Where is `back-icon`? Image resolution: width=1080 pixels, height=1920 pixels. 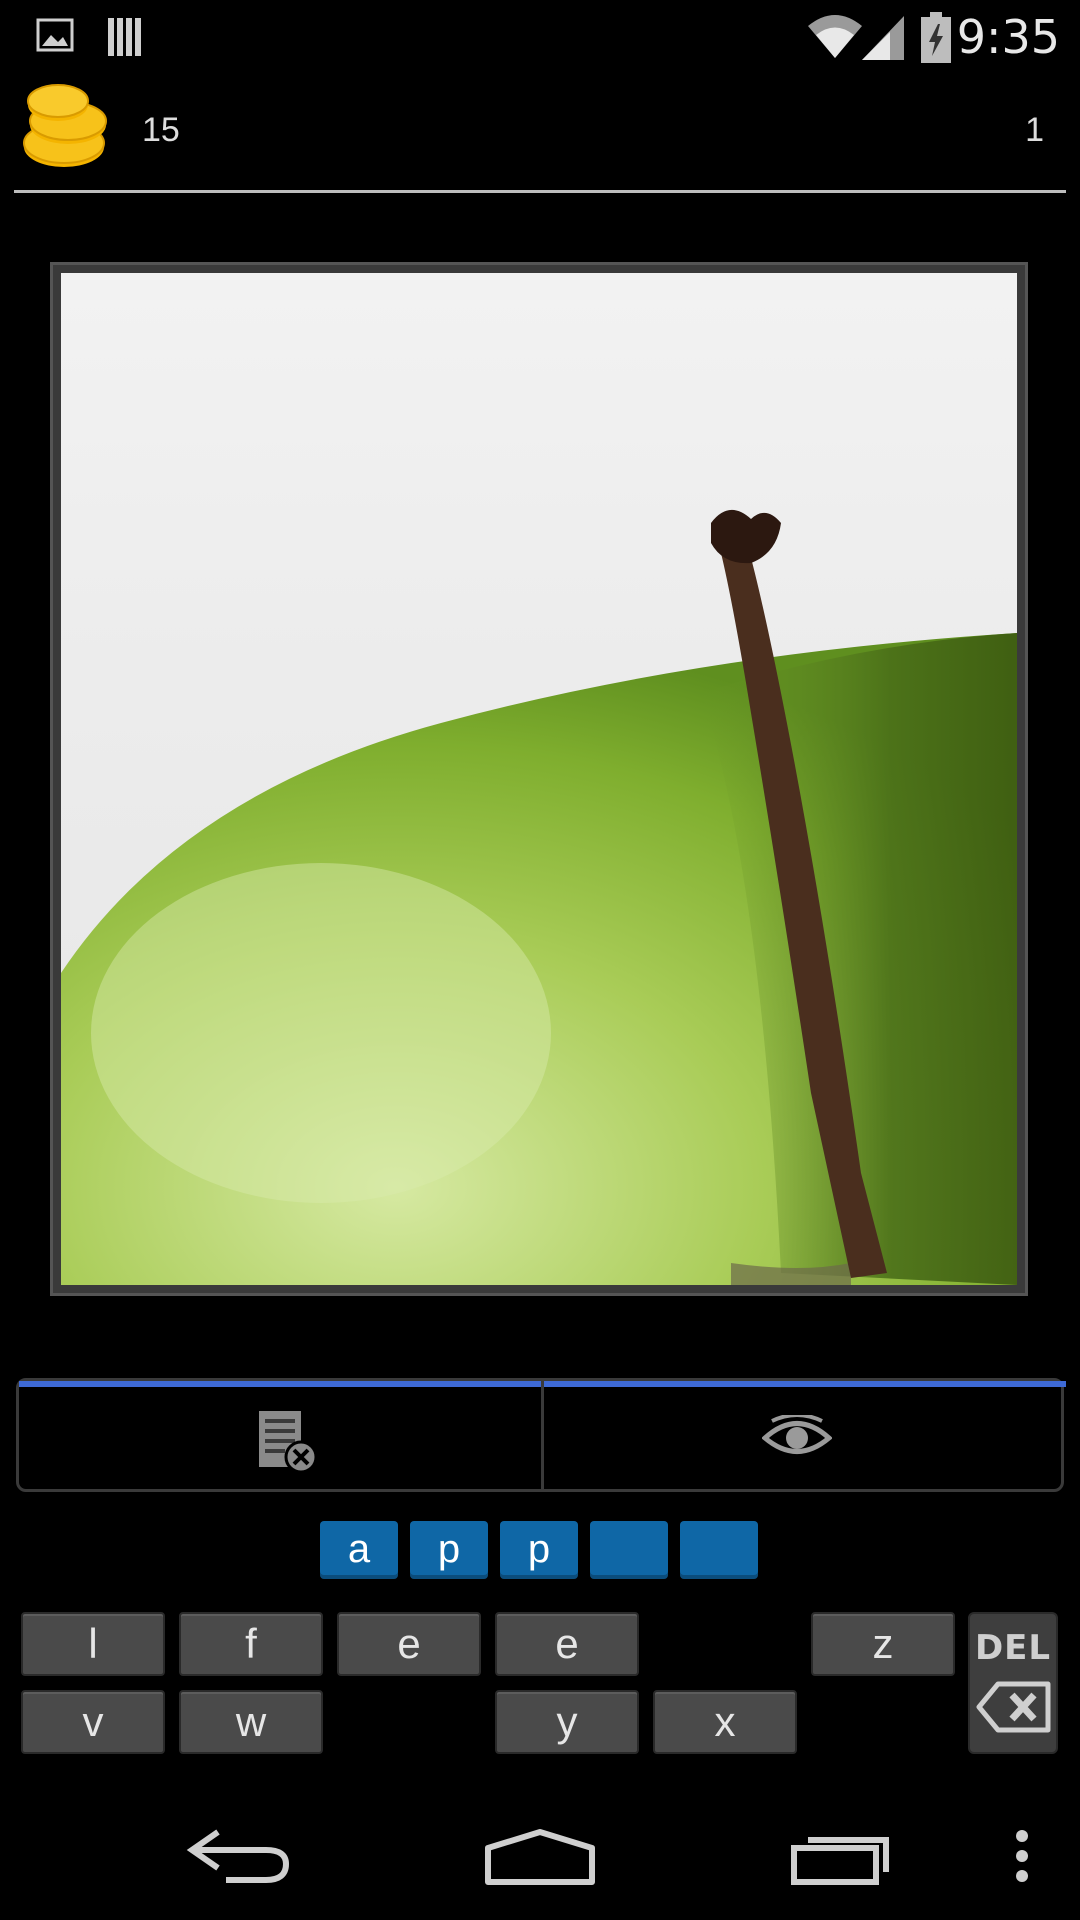 back-icon is located at coordinates (240, 1858).